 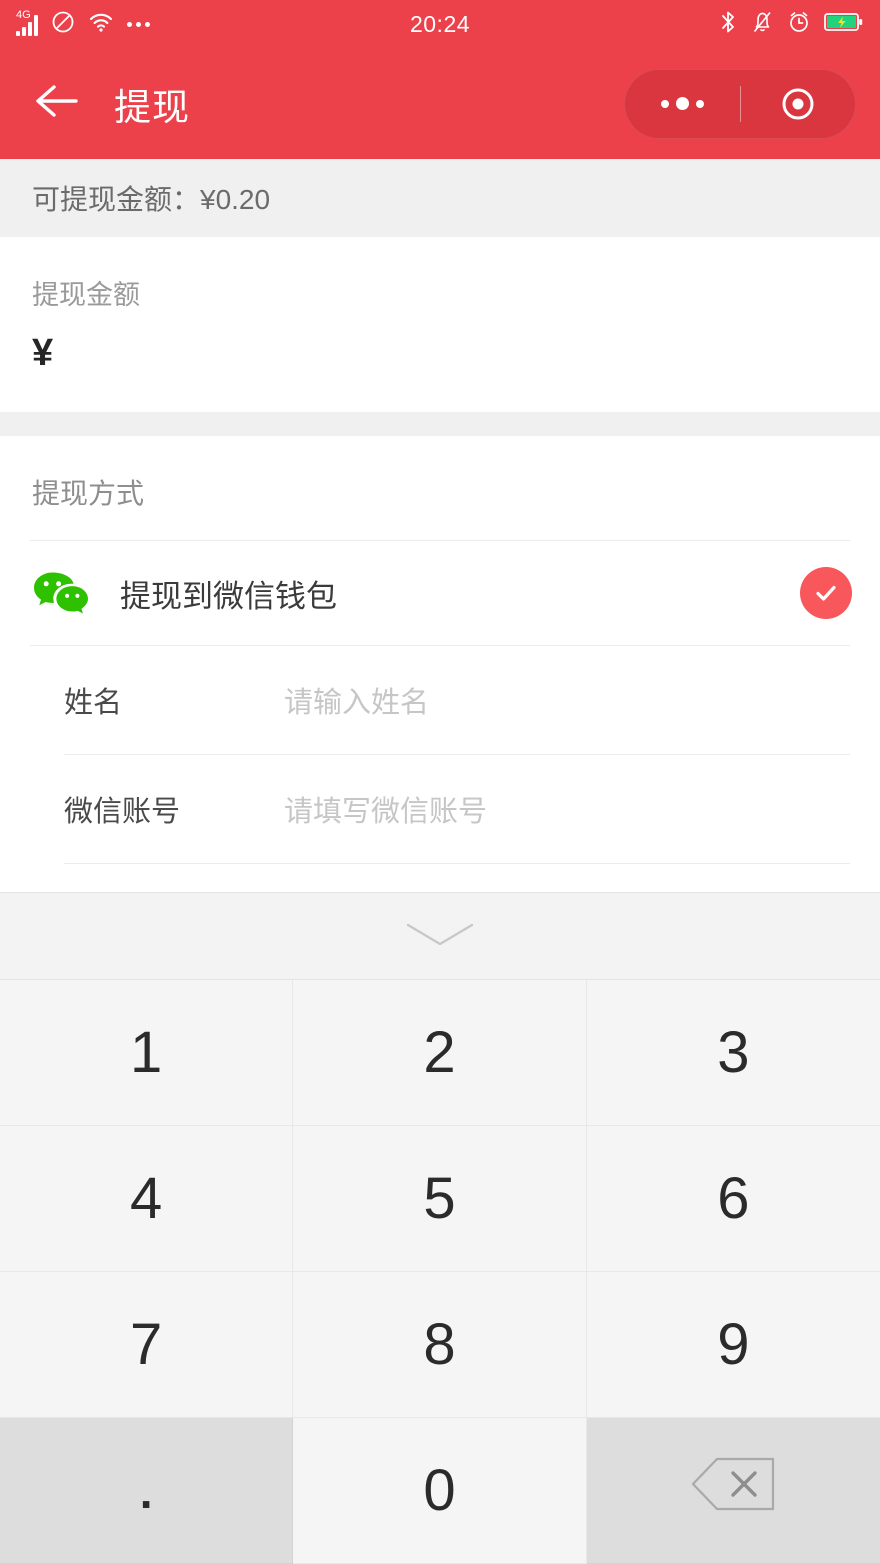 I want to click on field-label: 微信账号, so click(x=122, y=812).